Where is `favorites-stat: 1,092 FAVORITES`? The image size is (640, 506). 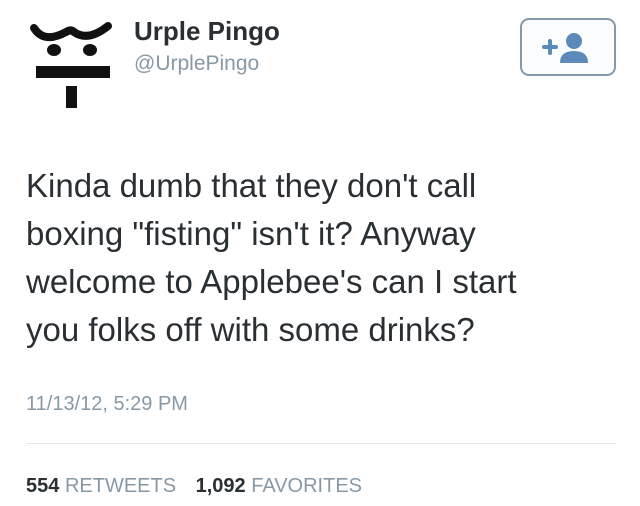 favorites-stat: 1,092 FAVORITES is located at coordinates (279, 486).